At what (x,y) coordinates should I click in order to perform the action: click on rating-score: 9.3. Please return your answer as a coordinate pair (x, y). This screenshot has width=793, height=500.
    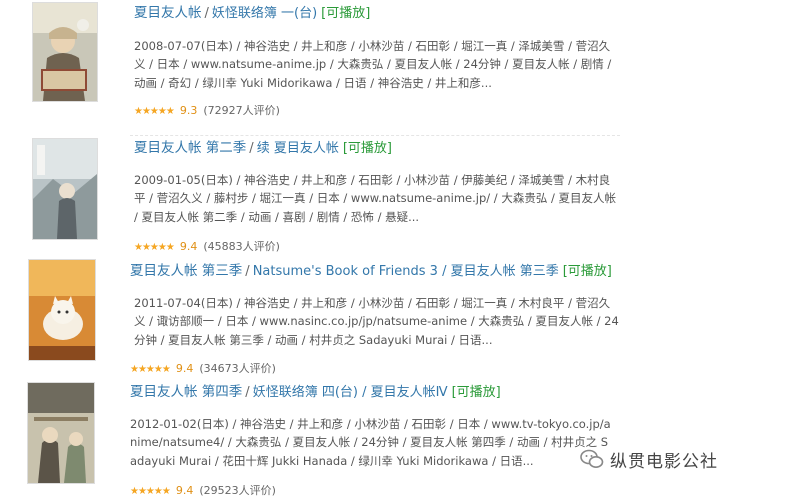
    Looking at the image, I should click on (188, 110).